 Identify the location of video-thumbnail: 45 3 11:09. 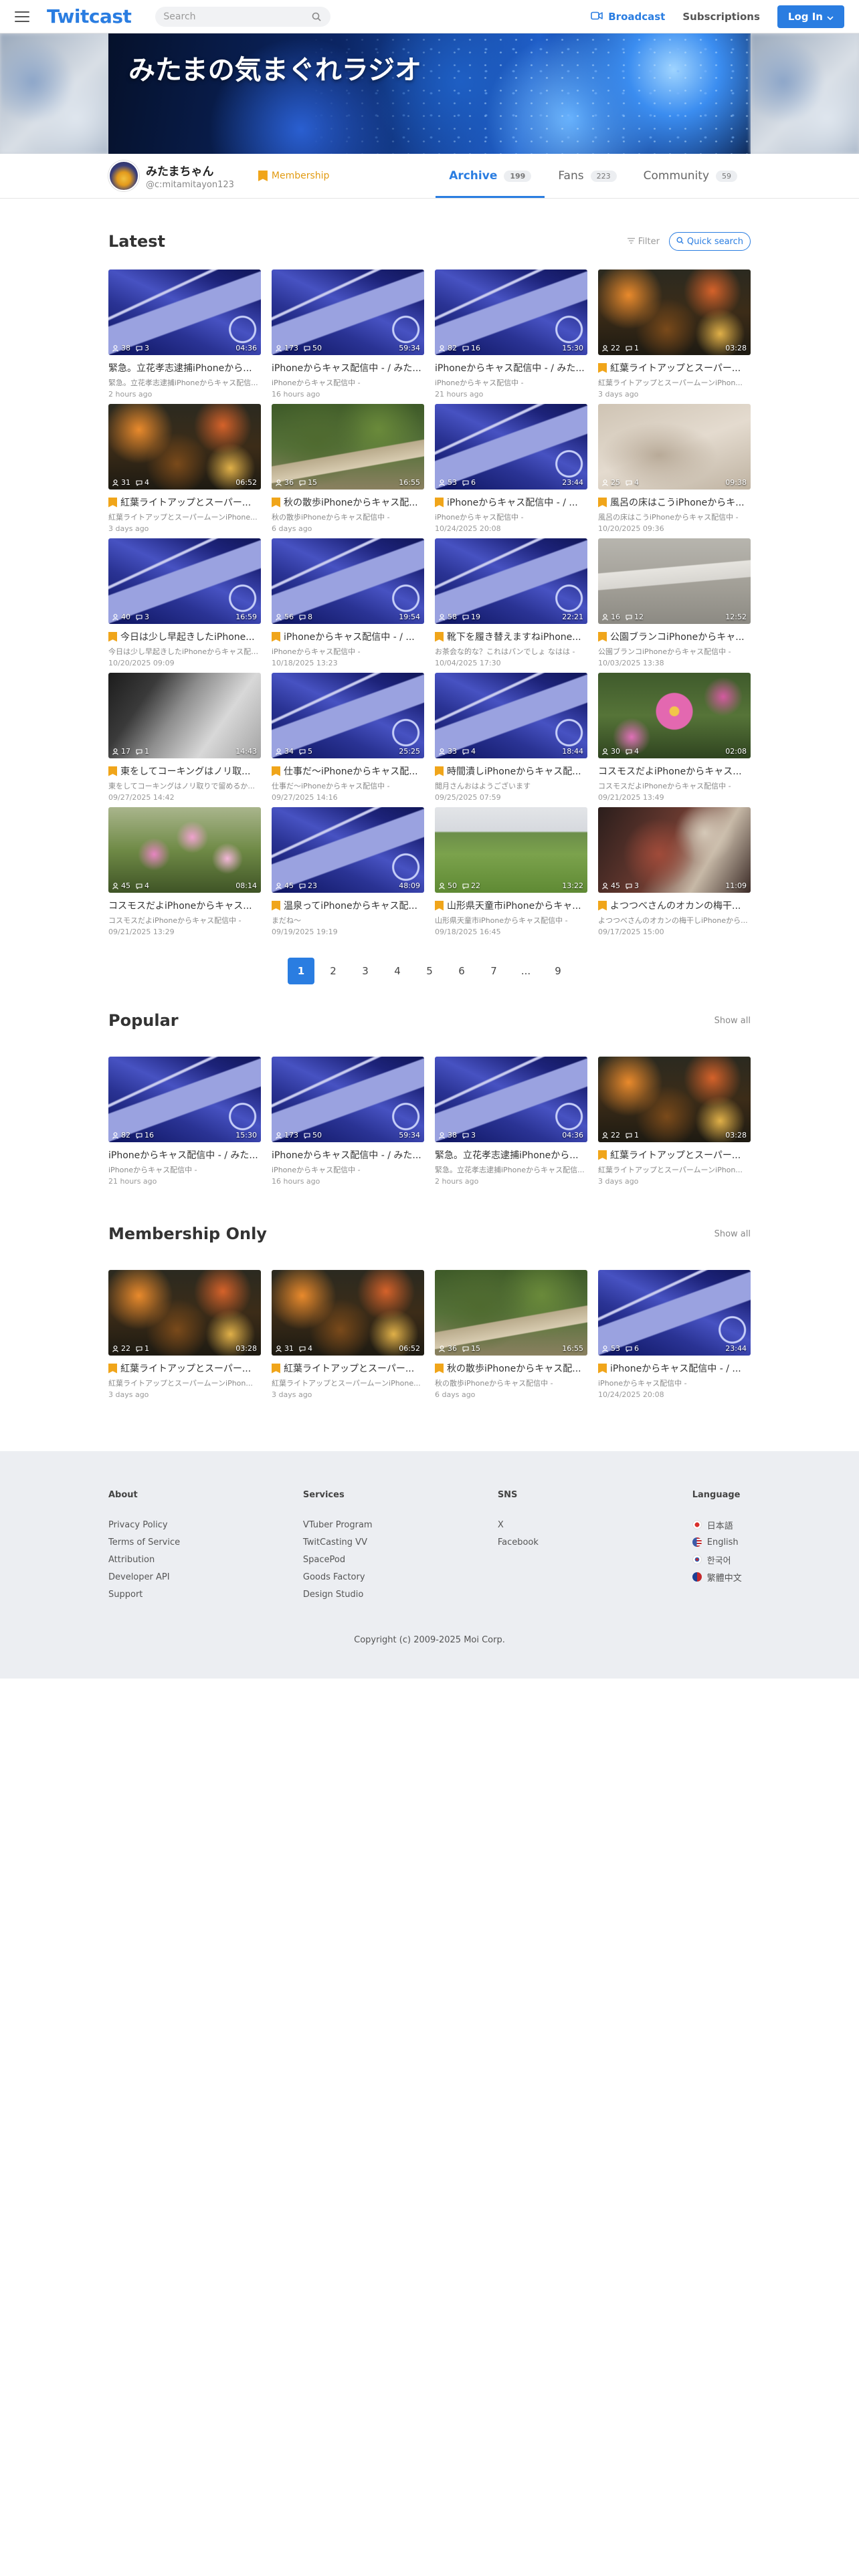
(674, 850).